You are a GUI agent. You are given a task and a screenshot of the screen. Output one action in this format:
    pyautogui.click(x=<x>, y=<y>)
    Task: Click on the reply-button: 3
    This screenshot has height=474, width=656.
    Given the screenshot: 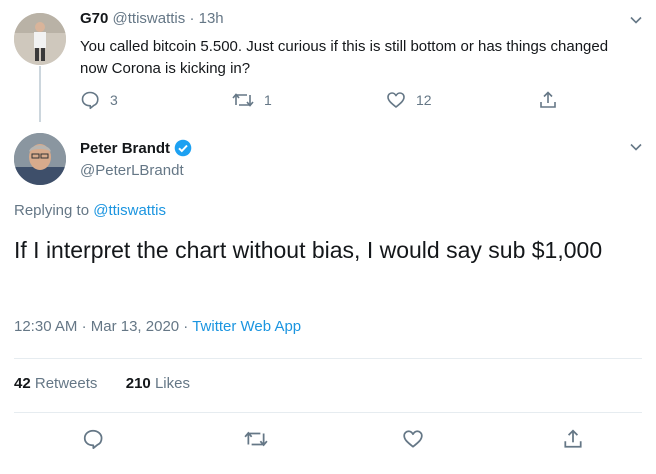 What is the action you would take?
    pyautogui.click(x=99, y=100)
    